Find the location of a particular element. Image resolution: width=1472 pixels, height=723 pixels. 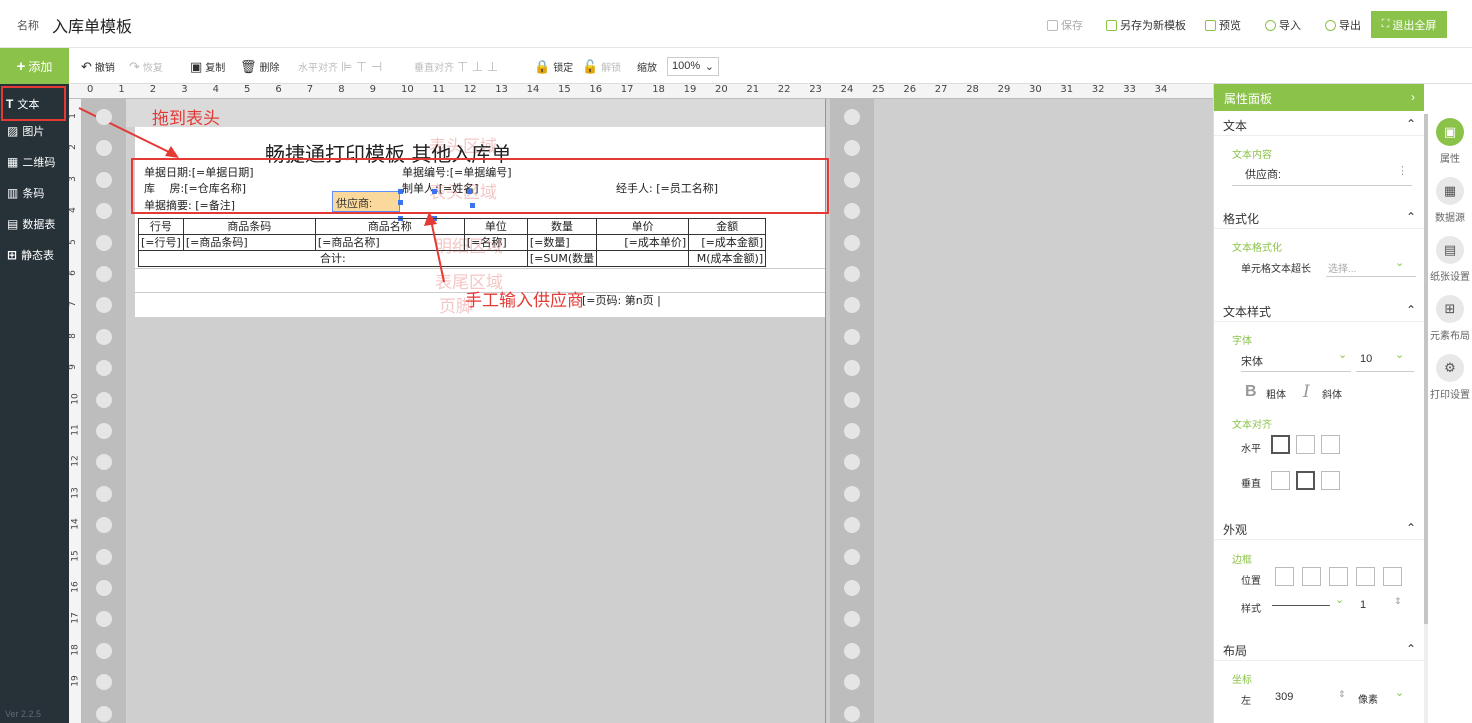

export-icon is located at coordinates (1330, 25).